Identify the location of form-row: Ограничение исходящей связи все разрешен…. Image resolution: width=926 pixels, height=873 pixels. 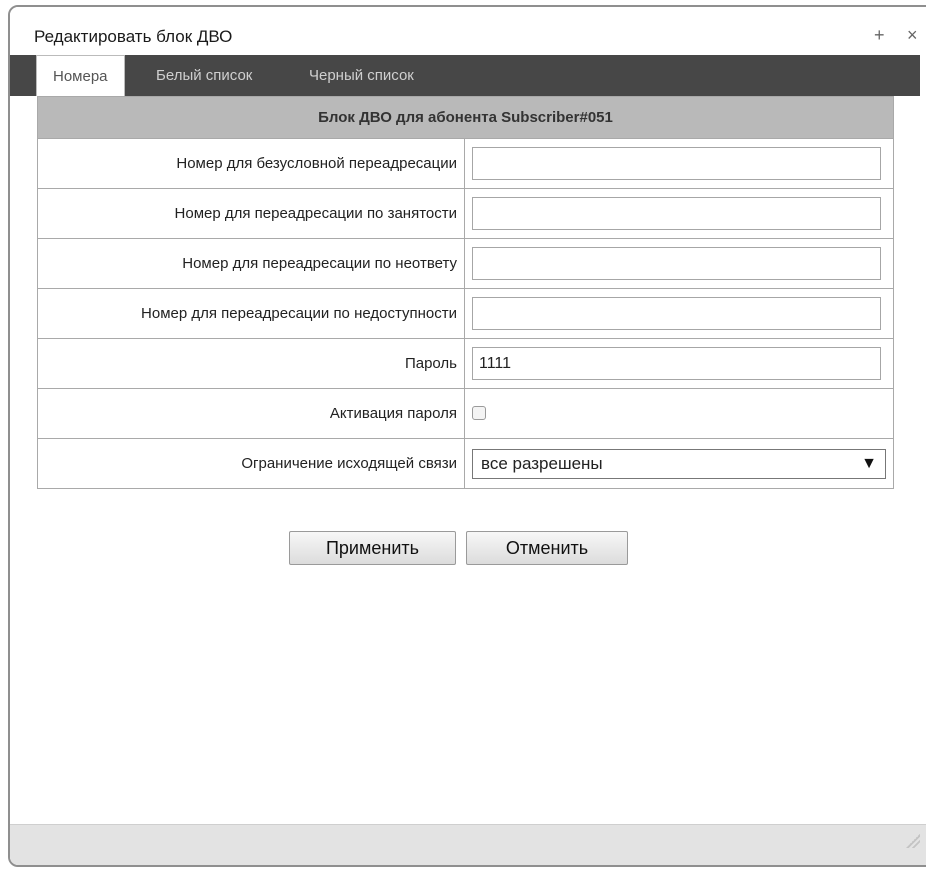
(465, 463).